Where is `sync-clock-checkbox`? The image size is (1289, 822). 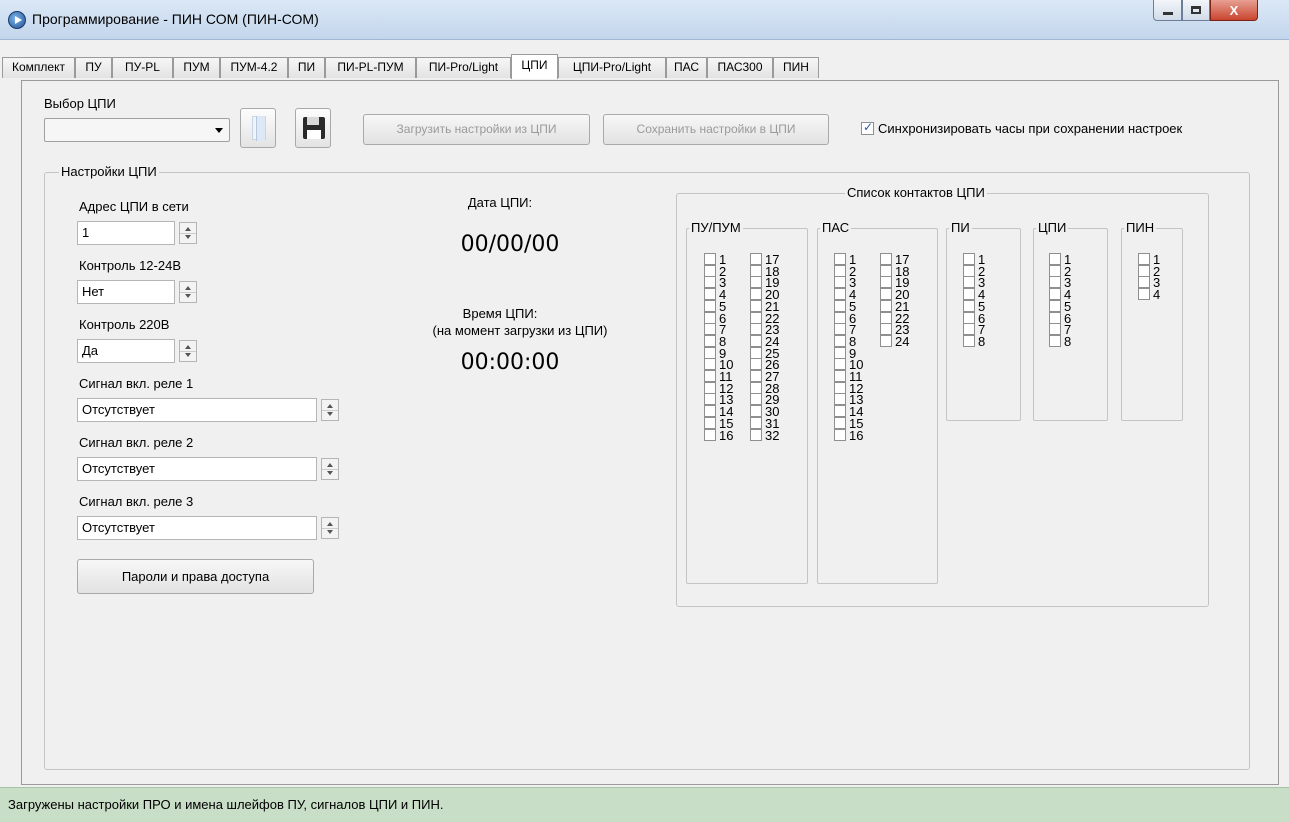
sync-clock-checkbox is located at coordinates (867, 127).